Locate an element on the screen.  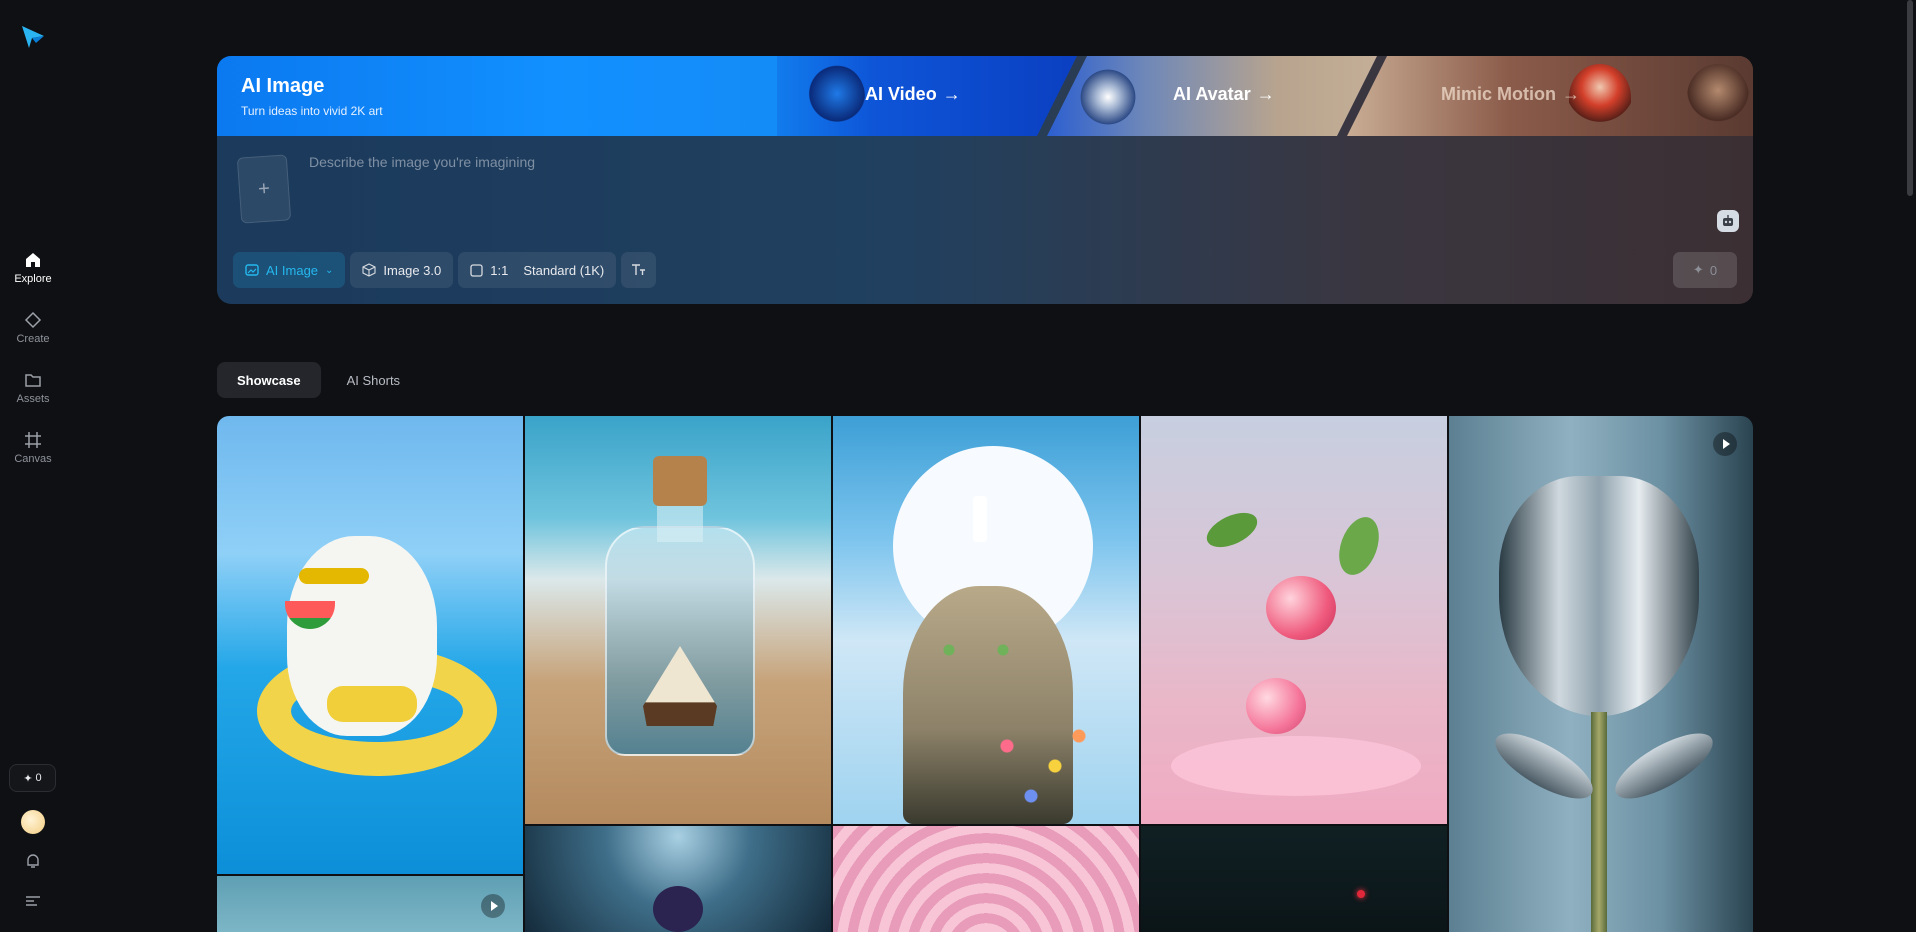
prompt-toolbar: AI Image ⌄ Image 3.0 1:1 Standard (1K) is located at coordinates (444, 270).